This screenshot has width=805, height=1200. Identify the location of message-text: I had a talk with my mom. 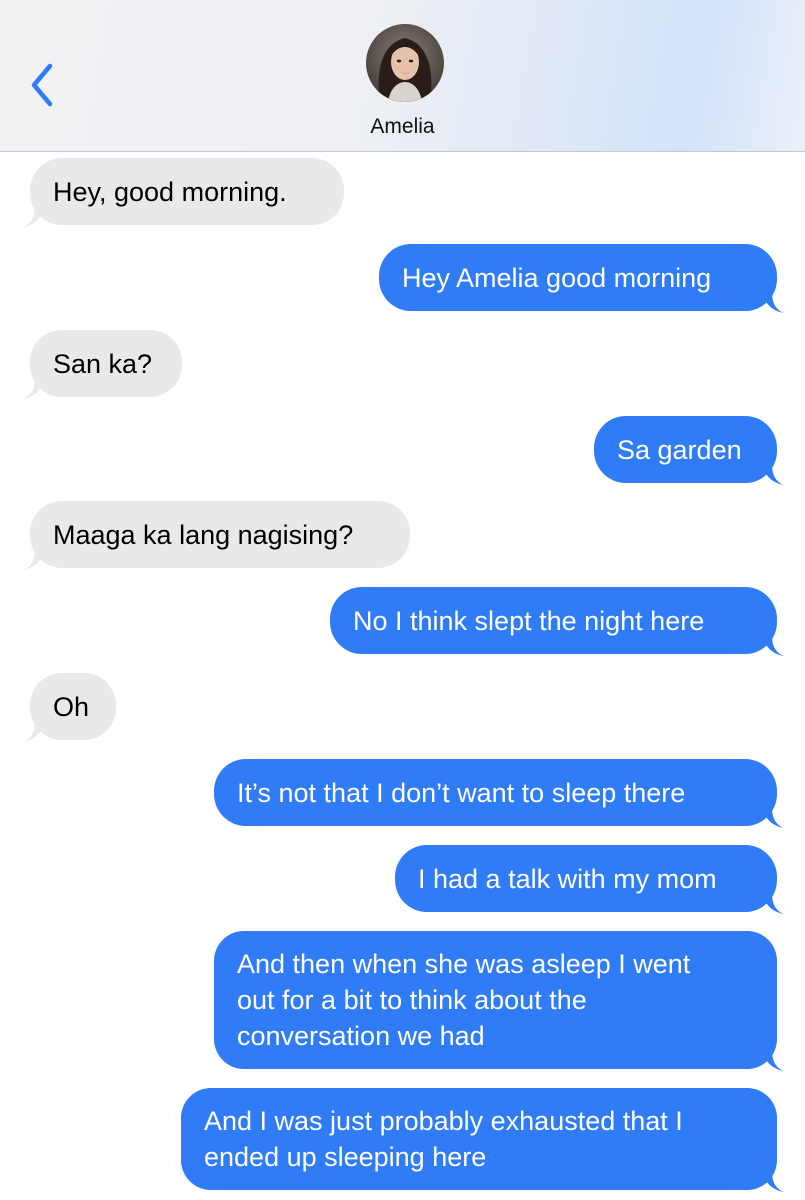
(567, 878).